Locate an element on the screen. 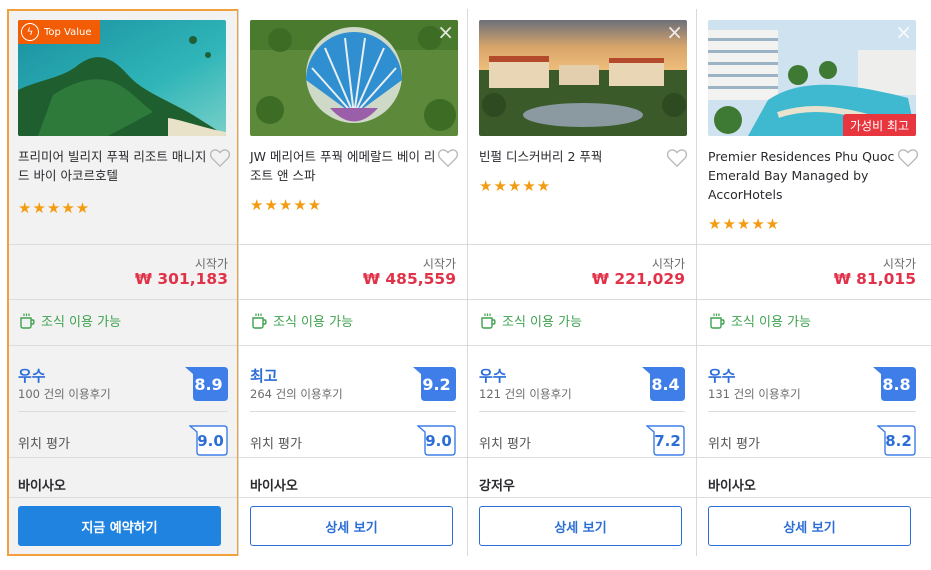 The width and height of the screenshot is (931, 570). best-value-badge: 가성비 최고 is located at coordinates (879, 125).